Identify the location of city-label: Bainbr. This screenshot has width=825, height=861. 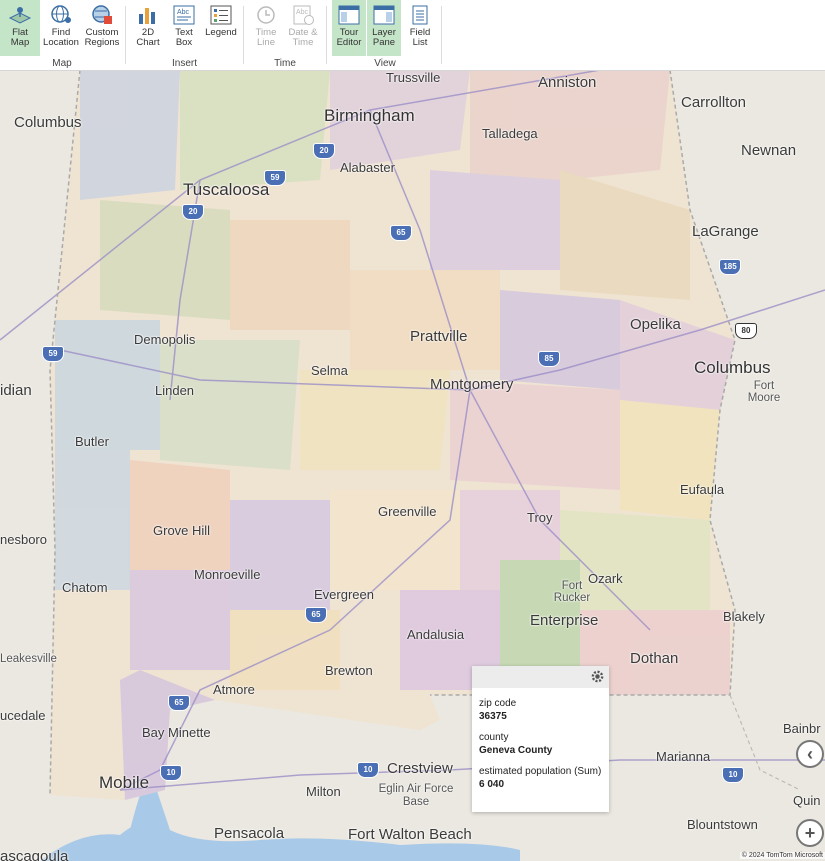
(802, 728).